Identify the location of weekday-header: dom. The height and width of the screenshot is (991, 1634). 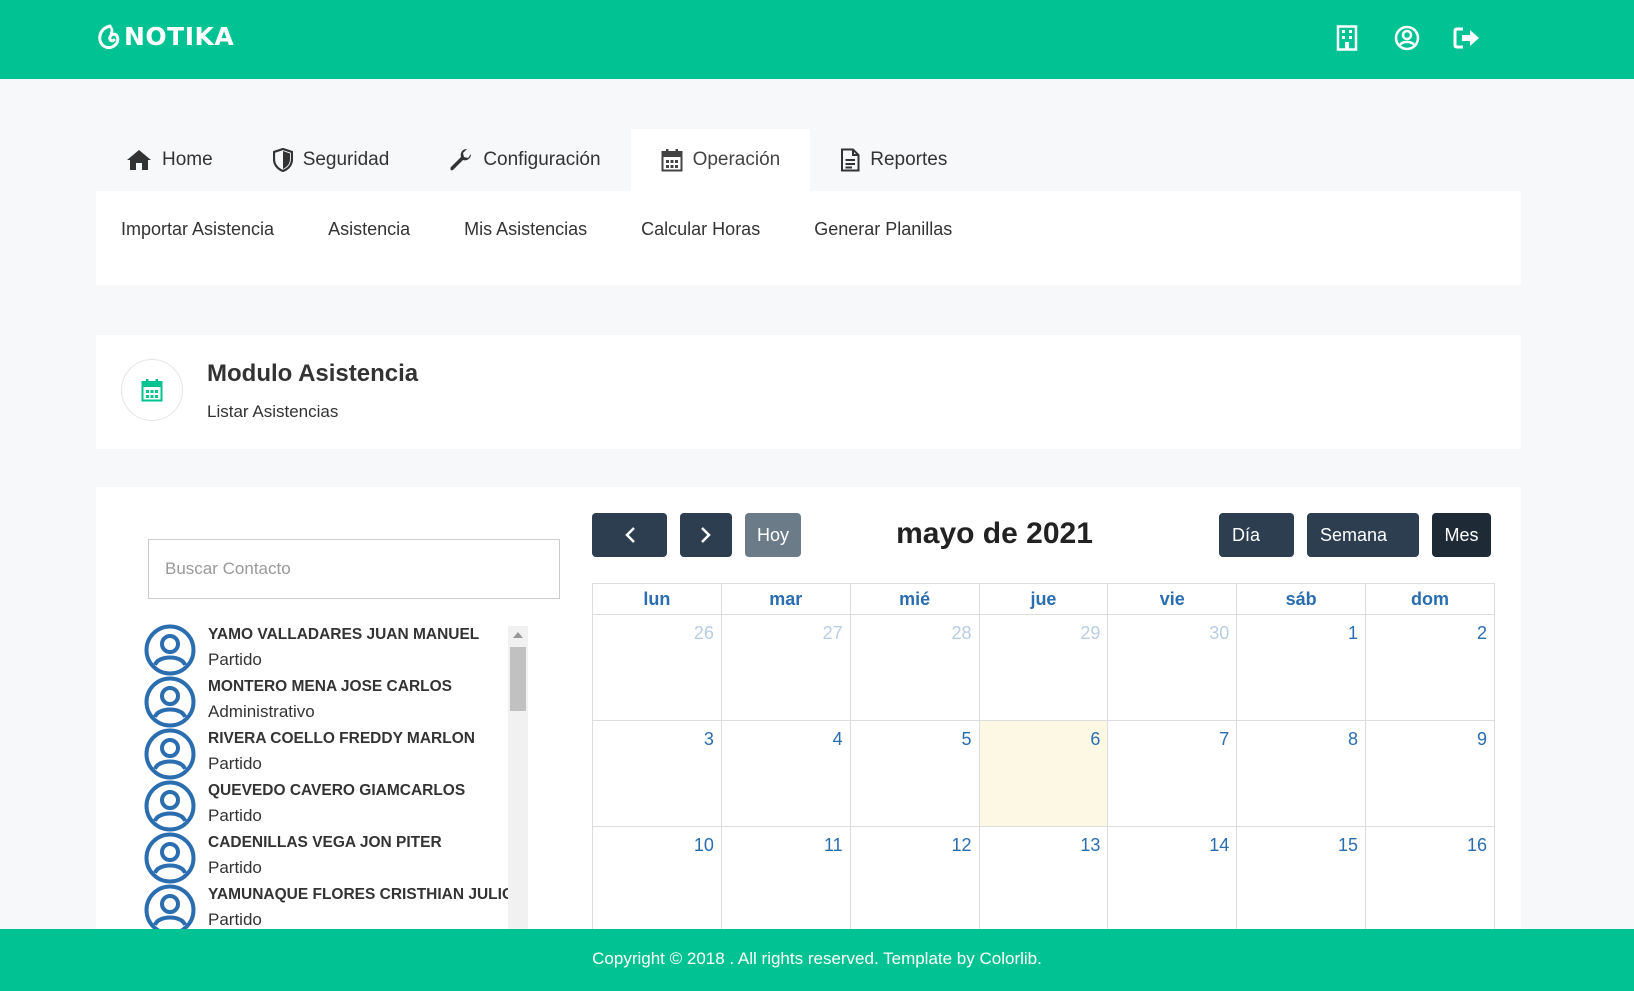
(1430, 599).